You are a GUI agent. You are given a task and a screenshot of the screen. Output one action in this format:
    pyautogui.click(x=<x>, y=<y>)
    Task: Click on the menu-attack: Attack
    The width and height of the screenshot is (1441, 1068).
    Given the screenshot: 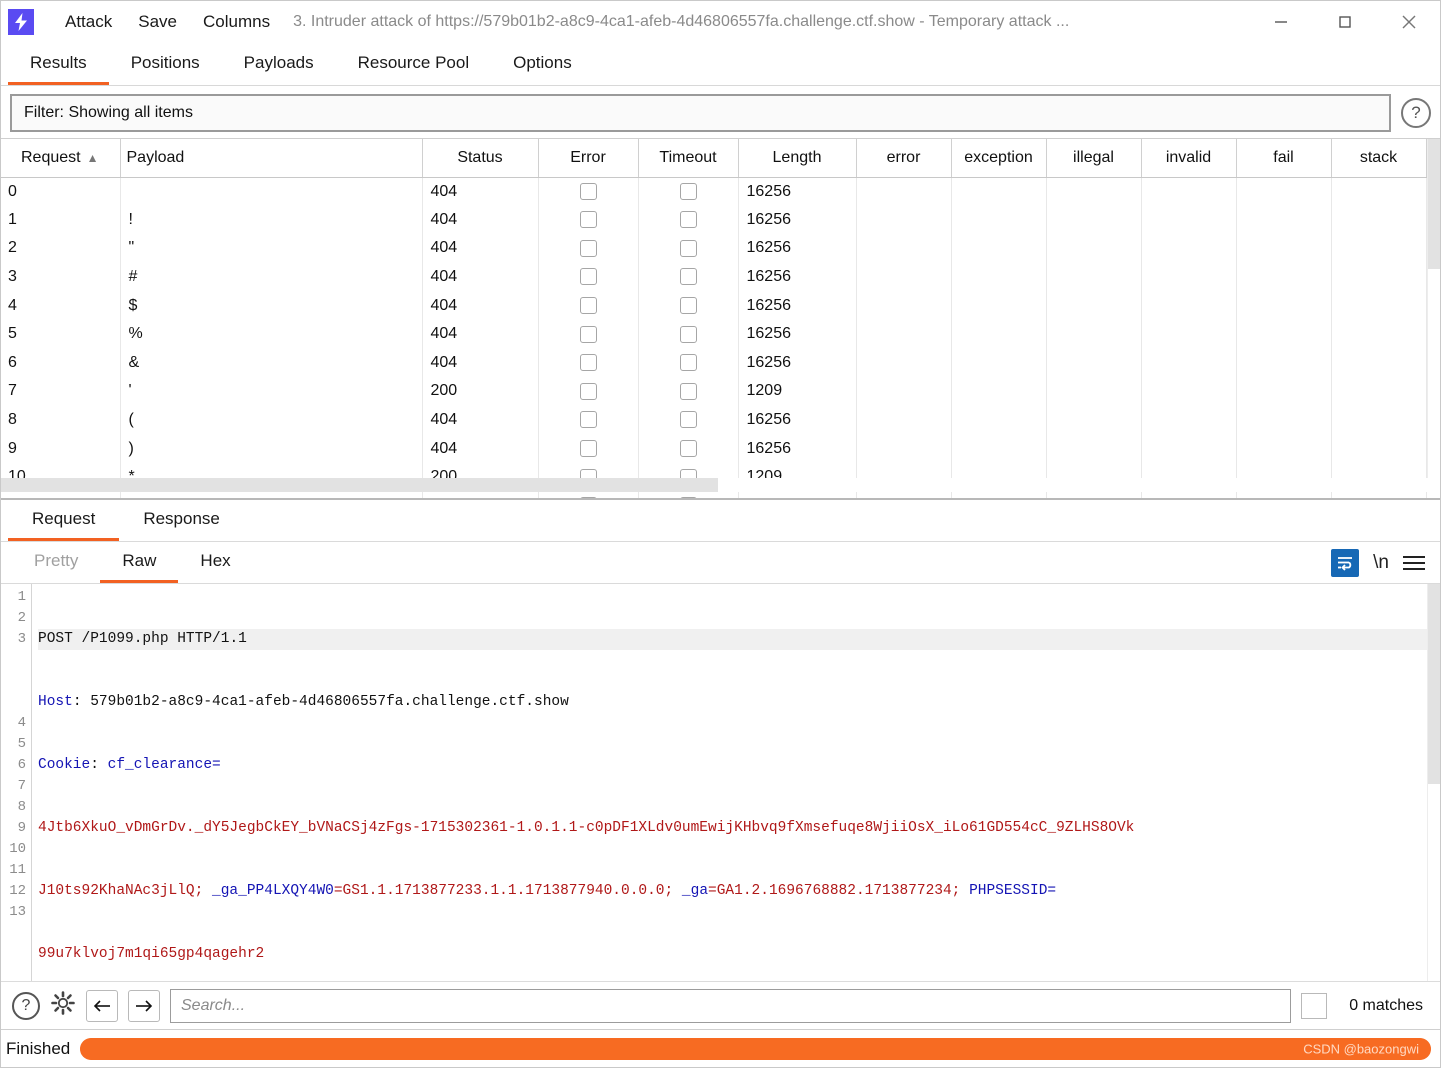 What is the action you would take?
    pyautogui.click(x=88, y=22)
    